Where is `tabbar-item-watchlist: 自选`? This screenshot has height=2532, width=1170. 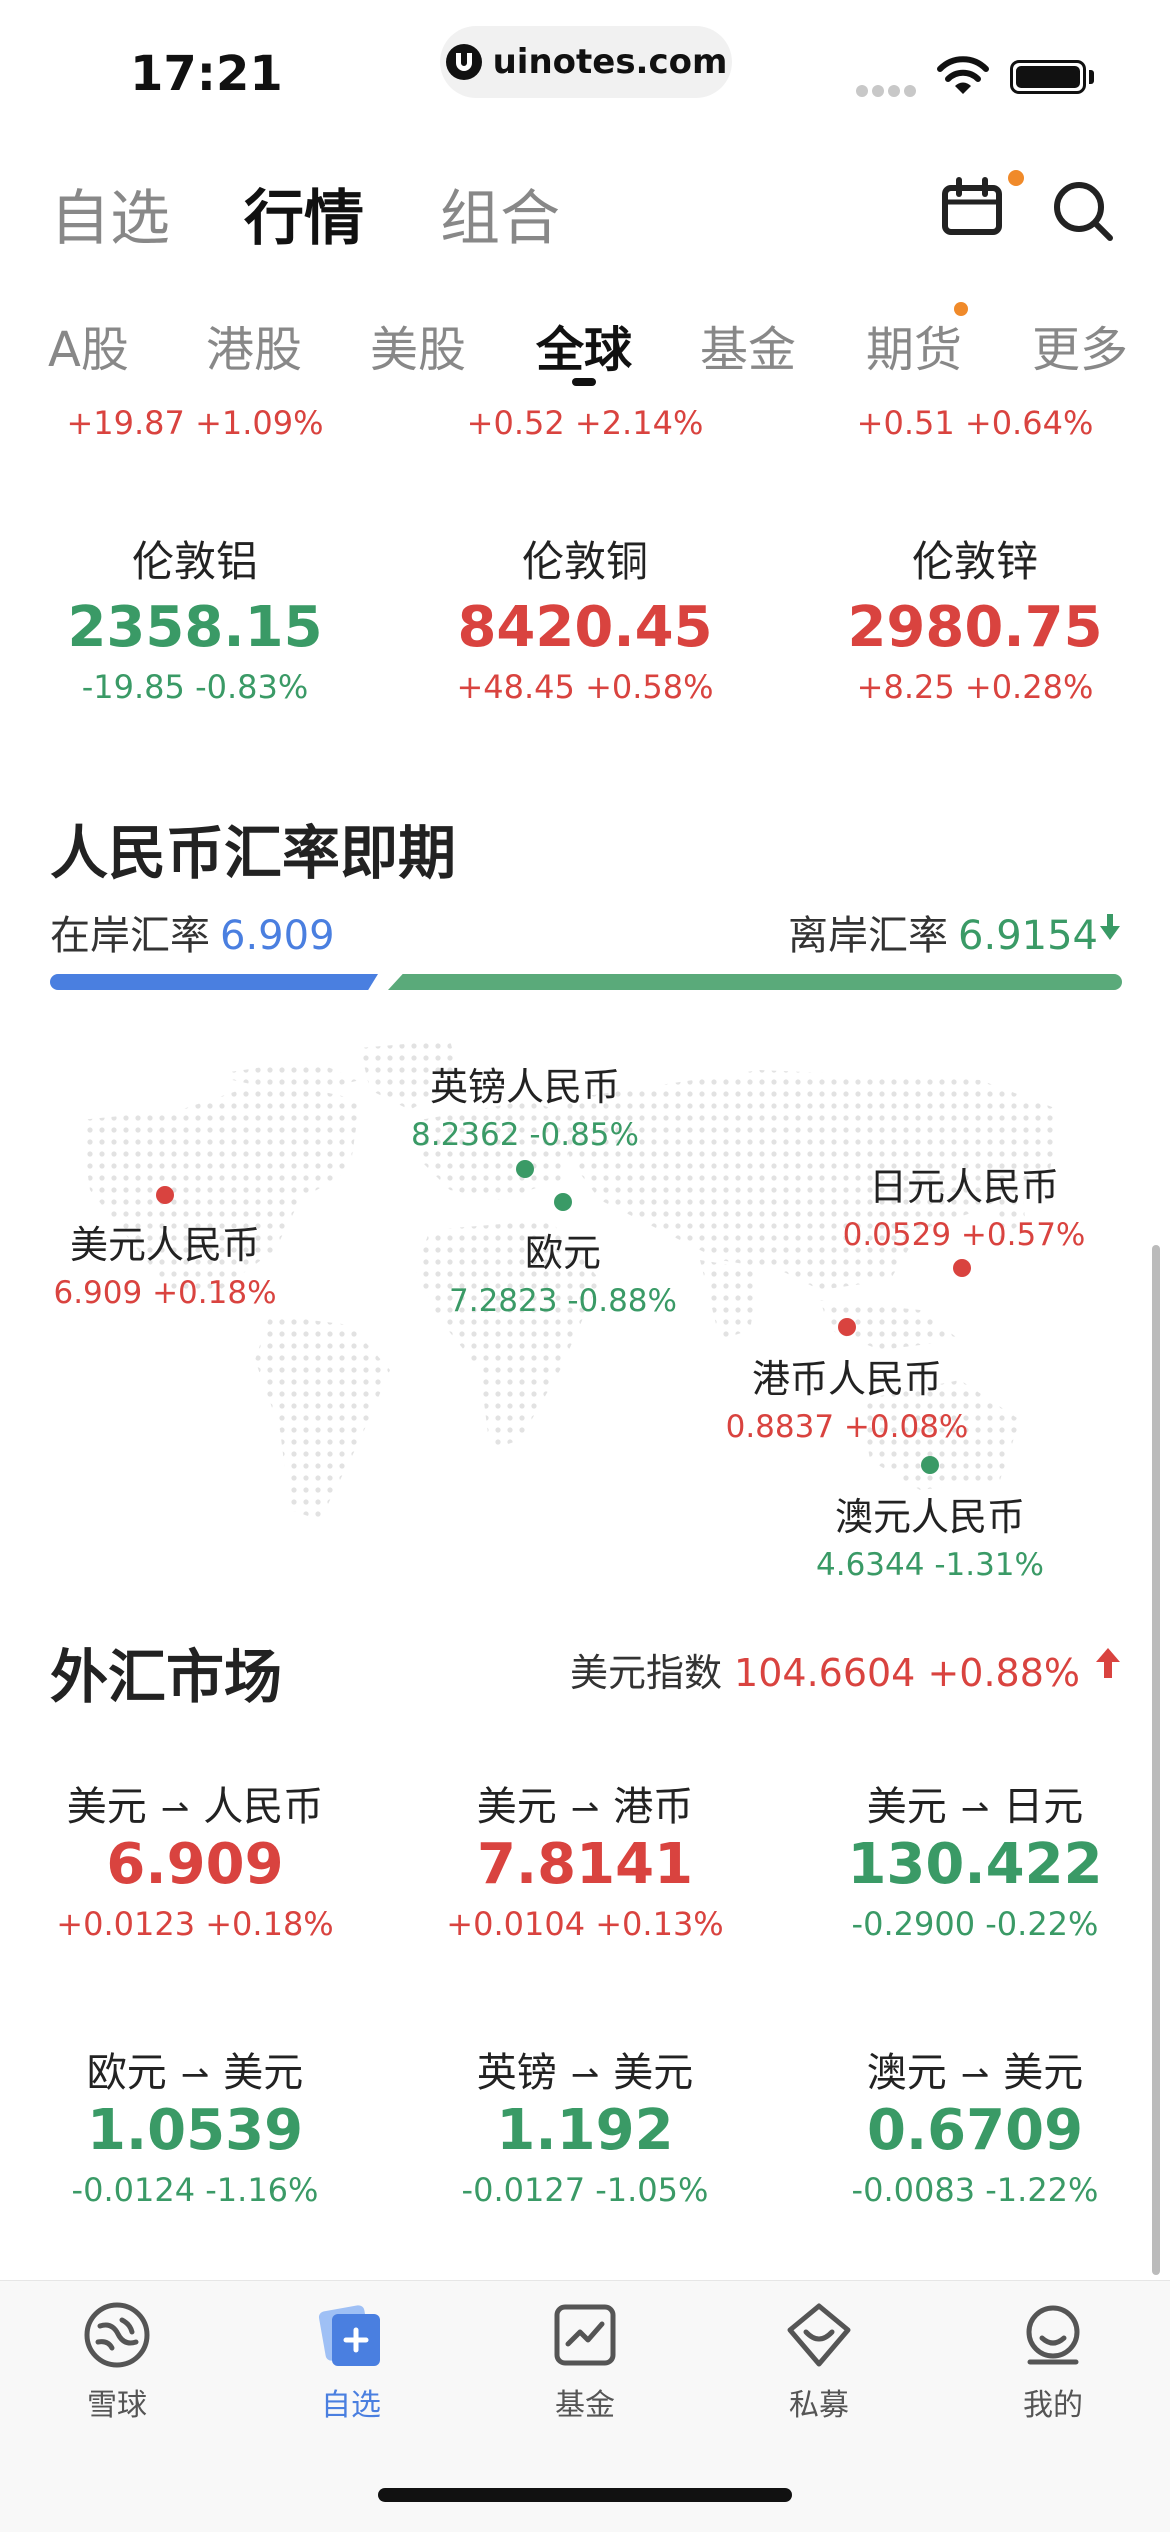
tabbar-item-watchlist: 自选 is located at coordinates (351, 2362).